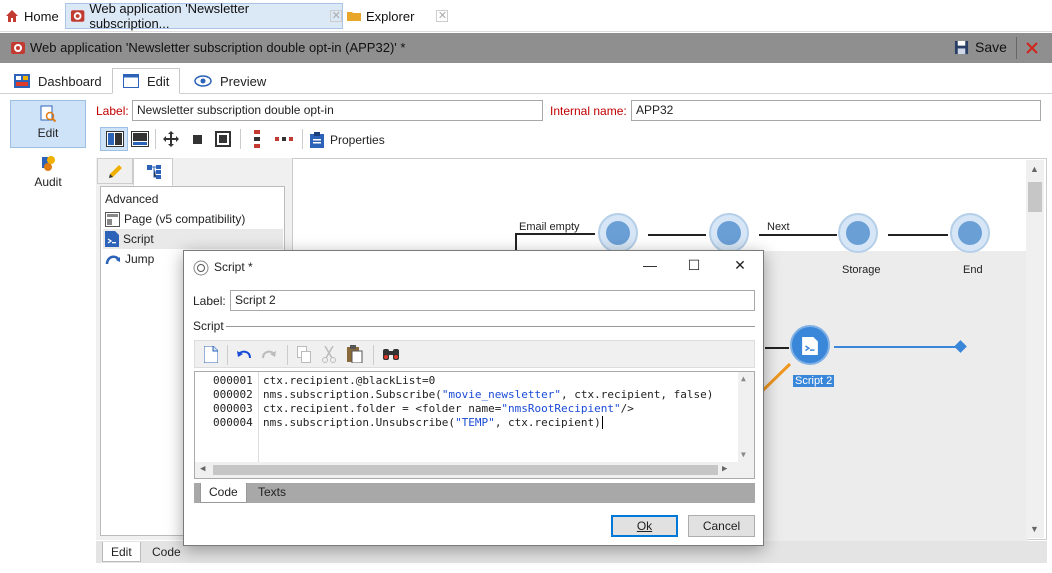  I want to click on tree-item-label: Script, so click(138, 239).